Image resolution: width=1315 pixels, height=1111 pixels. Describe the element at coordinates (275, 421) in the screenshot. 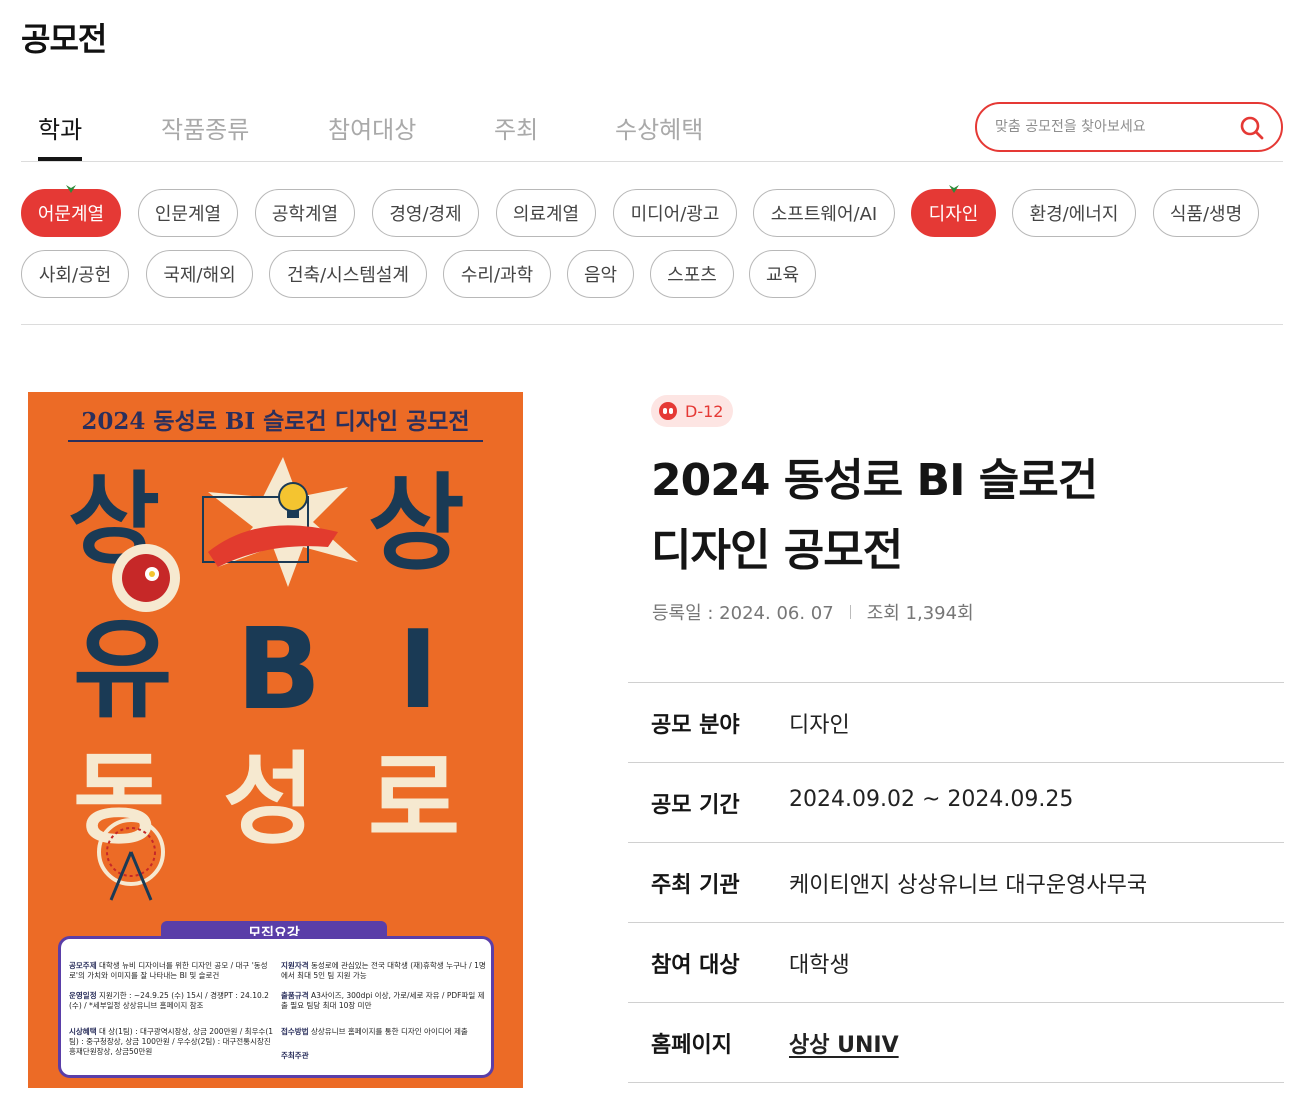

I see `poster-title: 2024 동성로 BI 슬로건 디자인 공모전` at that location.